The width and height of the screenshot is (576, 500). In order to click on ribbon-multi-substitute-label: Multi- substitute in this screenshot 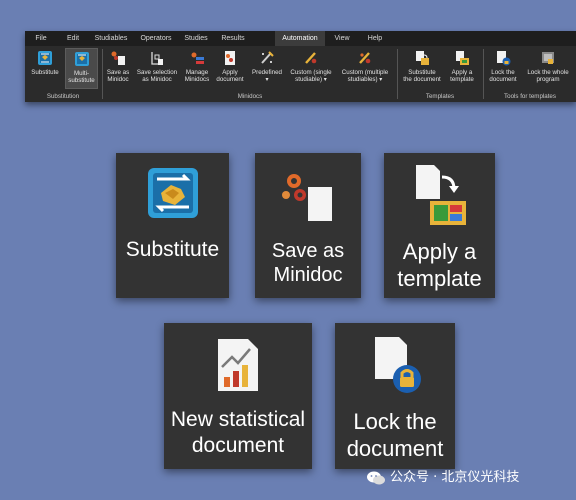, I will do `click(81, 77)`.